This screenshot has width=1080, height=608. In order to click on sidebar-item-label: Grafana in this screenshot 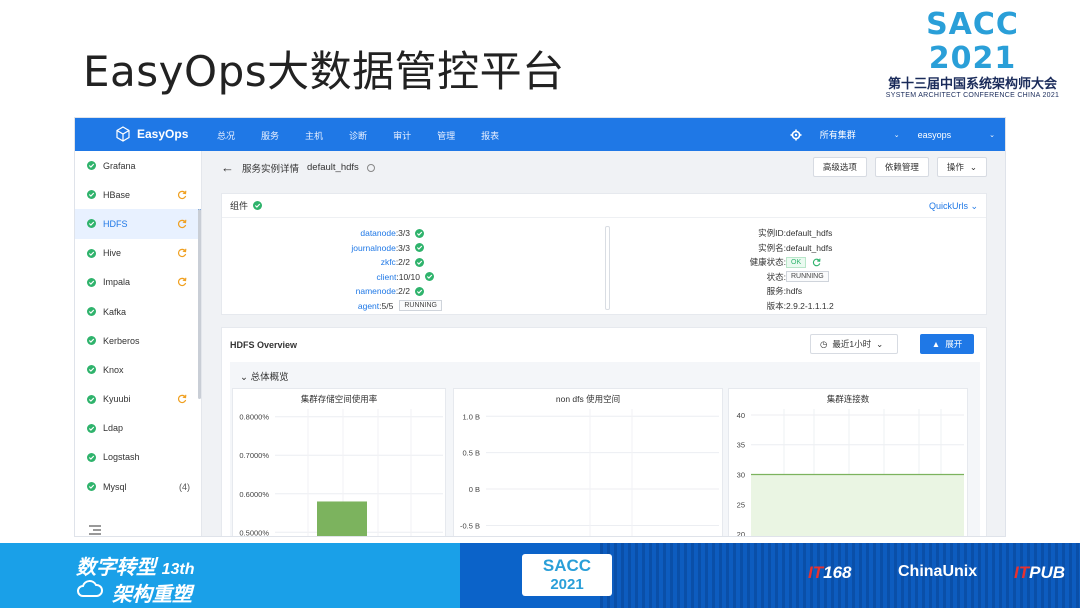, I will do `click(119, 165)`.